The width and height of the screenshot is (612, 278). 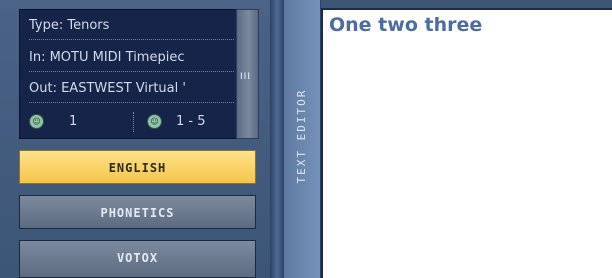 What do you see at coordinates (137, 259) in the screenshot?
I see `votox-button: VOTOX` at bounding box center [137, 259].